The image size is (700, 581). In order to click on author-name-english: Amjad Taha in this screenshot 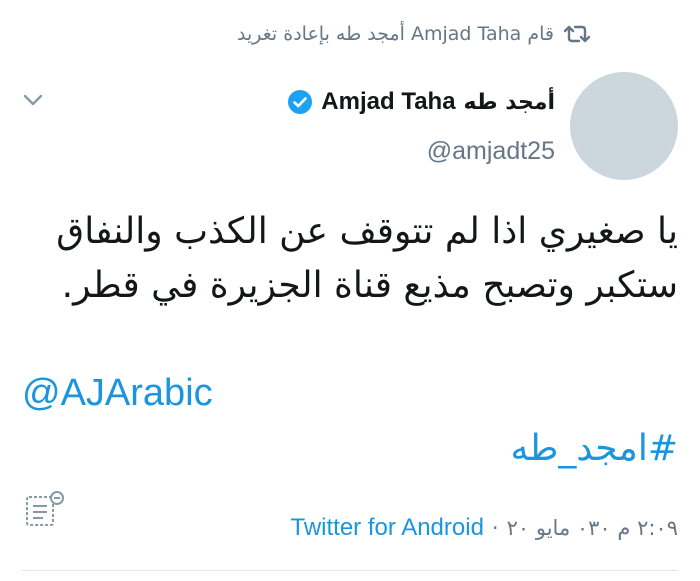, I will do `click(388, 101)`.